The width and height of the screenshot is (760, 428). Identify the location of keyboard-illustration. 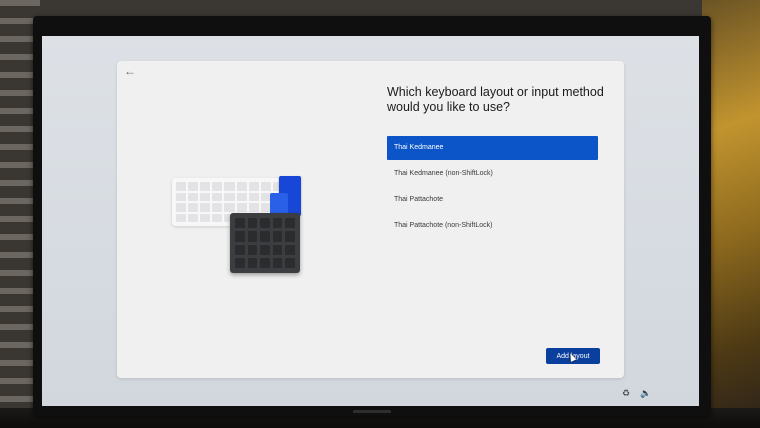
(252, 228).